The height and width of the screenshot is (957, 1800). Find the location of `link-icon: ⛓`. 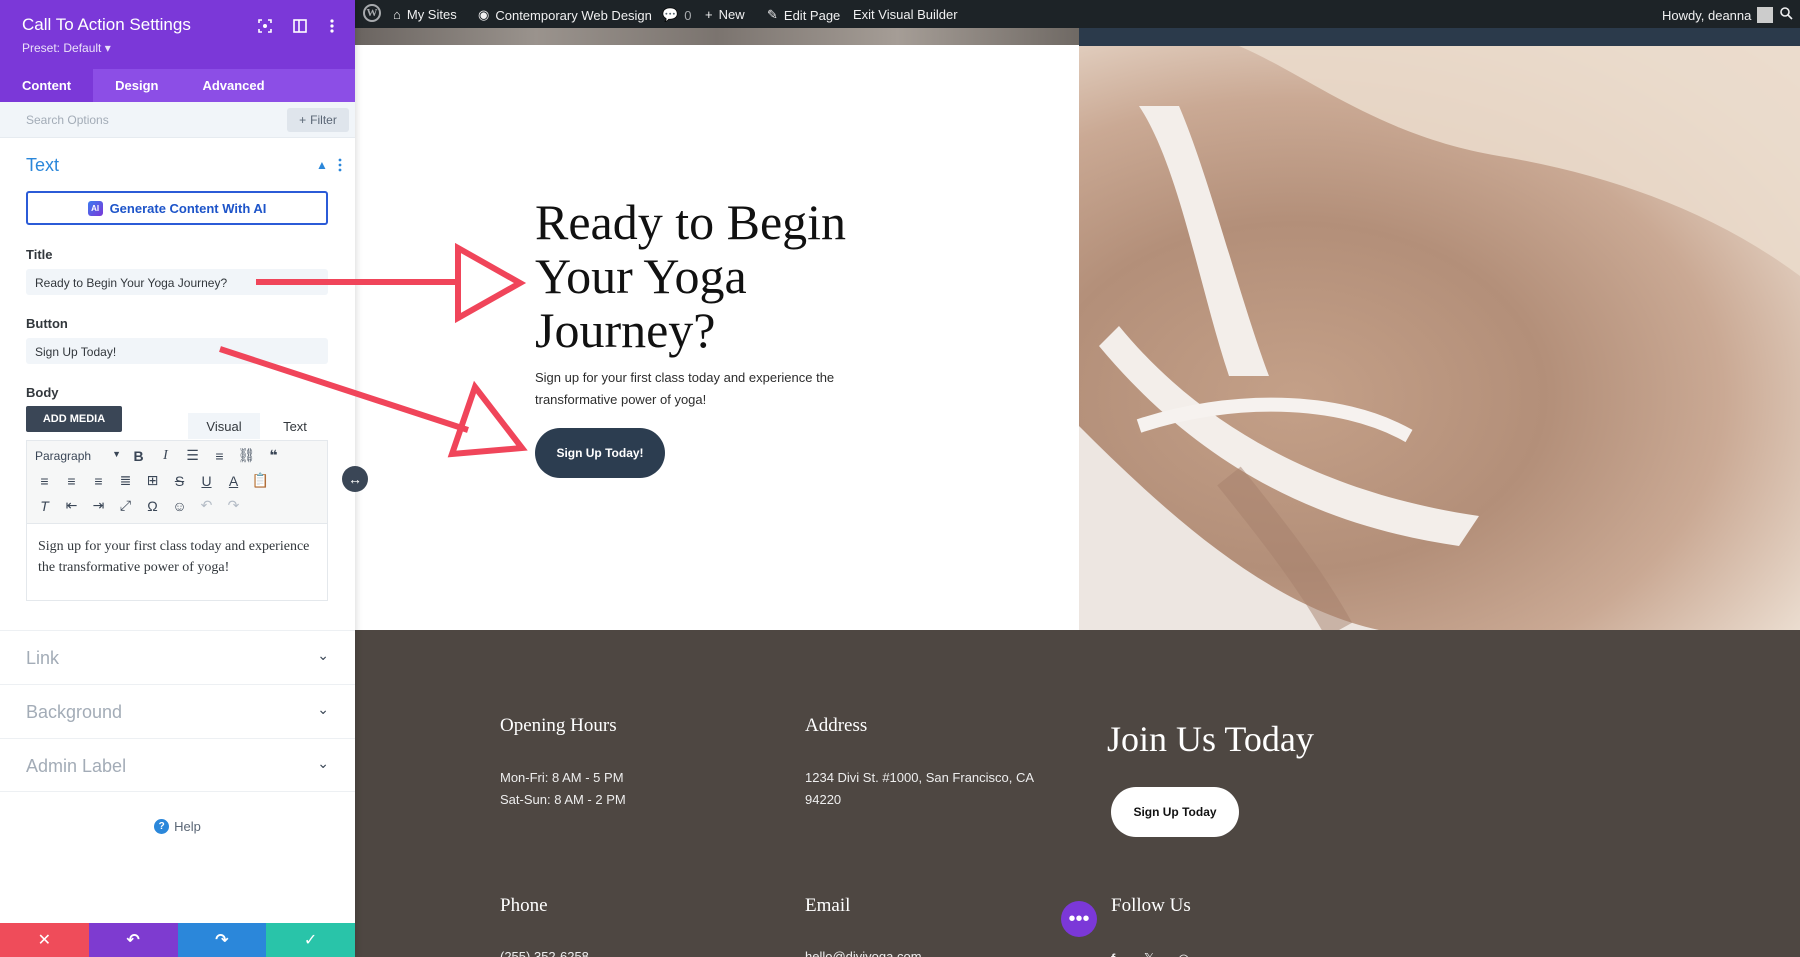

link-icon: ⛓ is located at coordinates (246, 456).